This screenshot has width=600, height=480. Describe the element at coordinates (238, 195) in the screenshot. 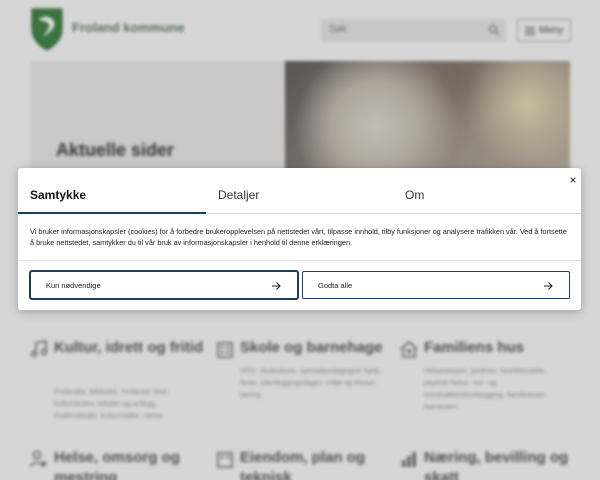

I see `tab-detaljer: Detaljer` at that location.